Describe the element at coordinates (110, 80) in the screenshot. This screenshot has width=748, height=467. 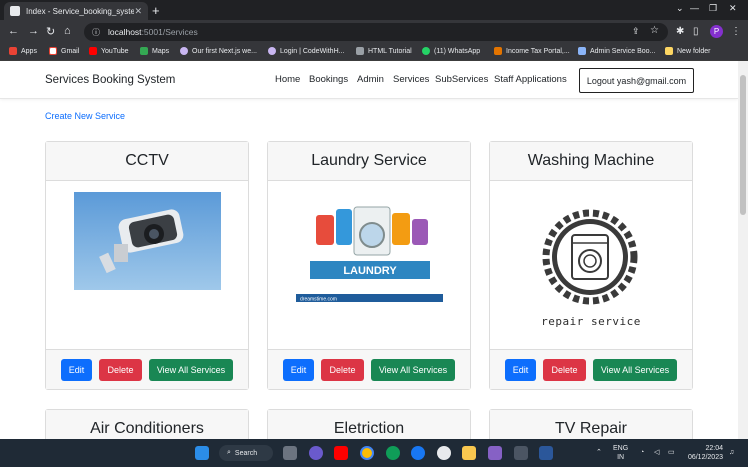
I see `brand-link: Services Booking System` at that location.